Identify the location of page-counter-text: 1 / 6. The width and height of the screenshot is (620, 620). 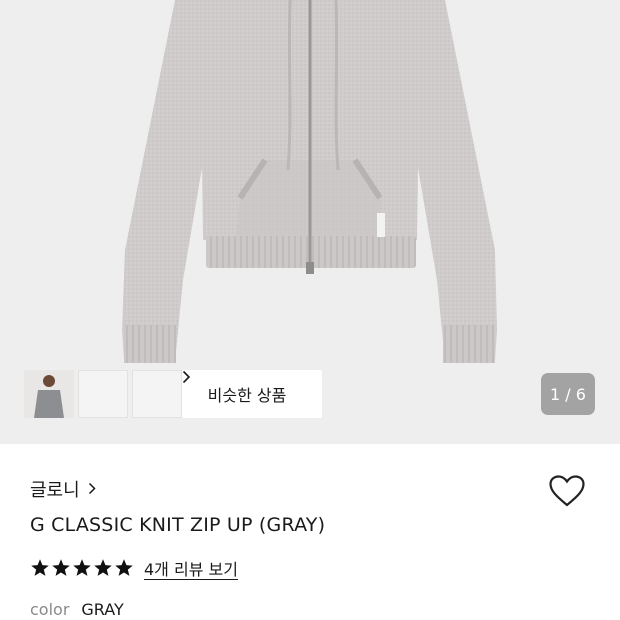
(568, 394).